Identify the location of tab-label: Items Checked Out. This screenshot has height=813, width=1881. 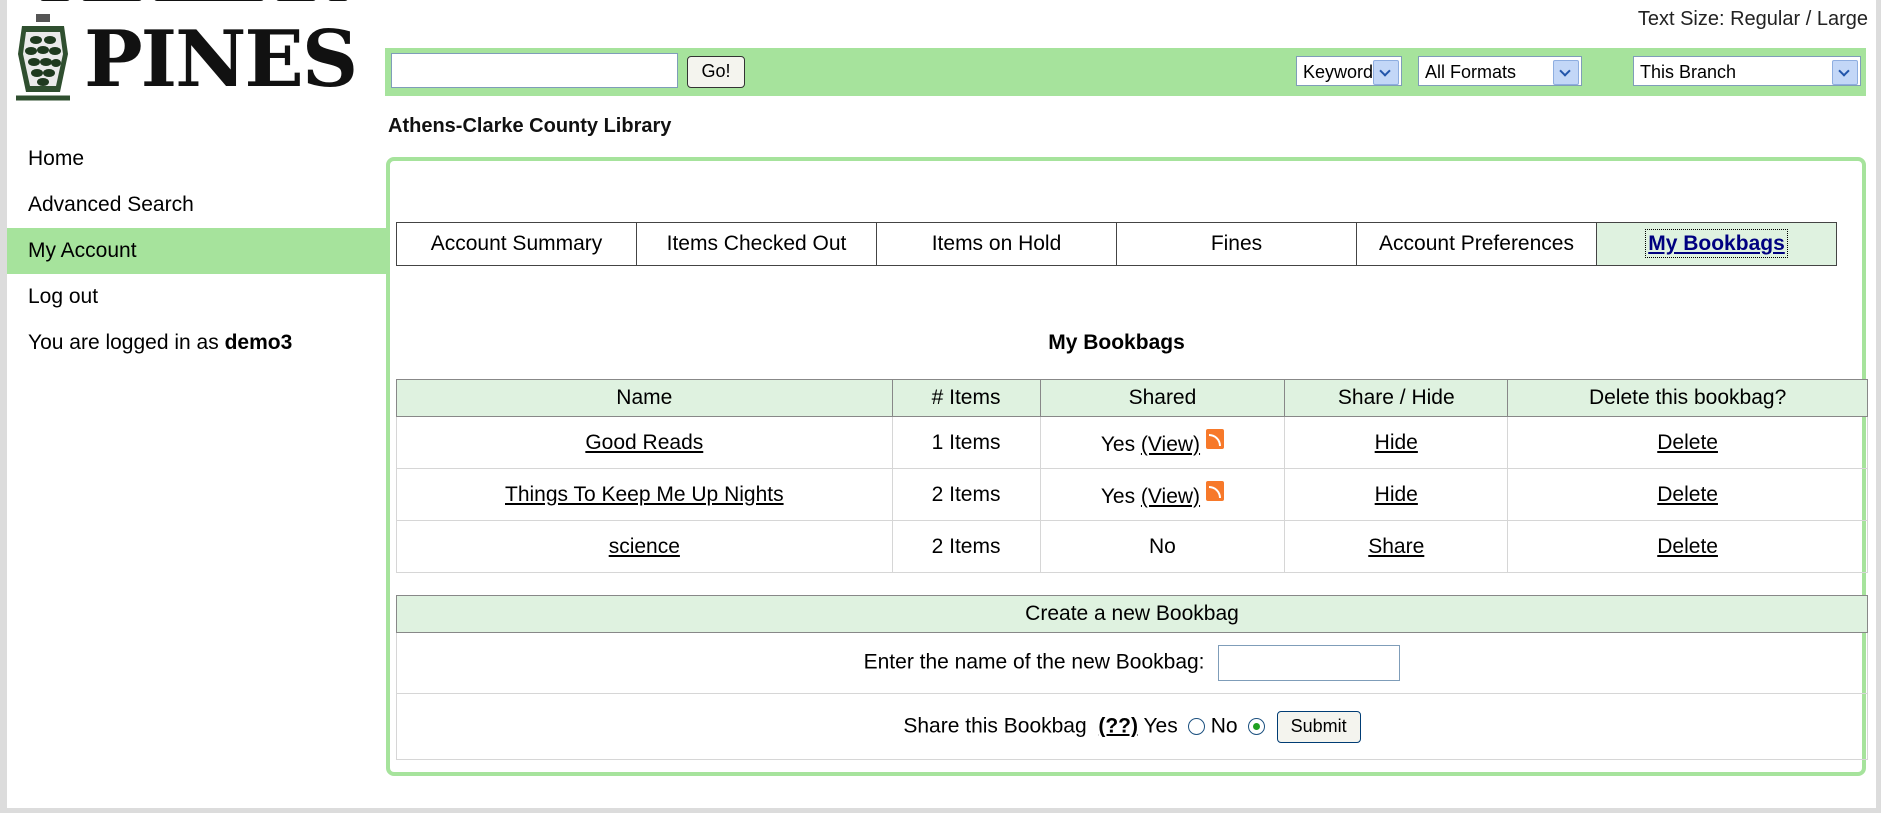
(756, 243).